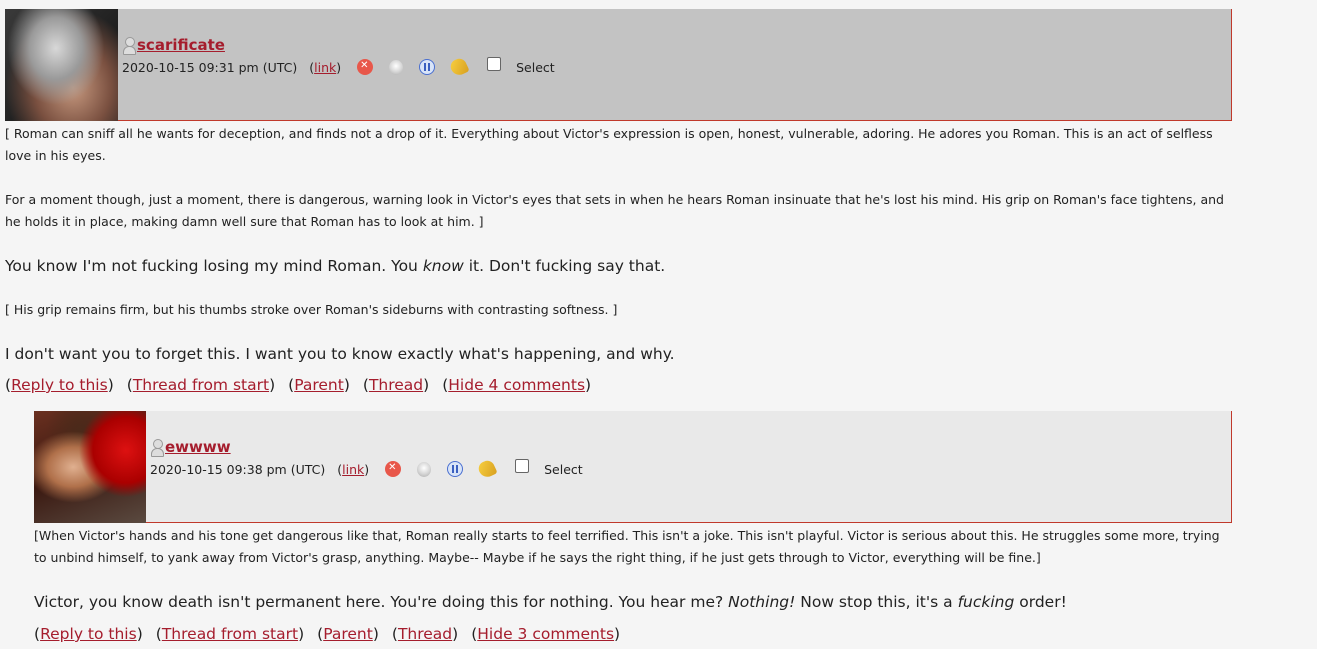 The height and width of the screenshot is (649, 1317). What do you see at coordinates (181, 45) in the screenshot?
I see `username-link: scarificate` at bounding box center [181, 45].